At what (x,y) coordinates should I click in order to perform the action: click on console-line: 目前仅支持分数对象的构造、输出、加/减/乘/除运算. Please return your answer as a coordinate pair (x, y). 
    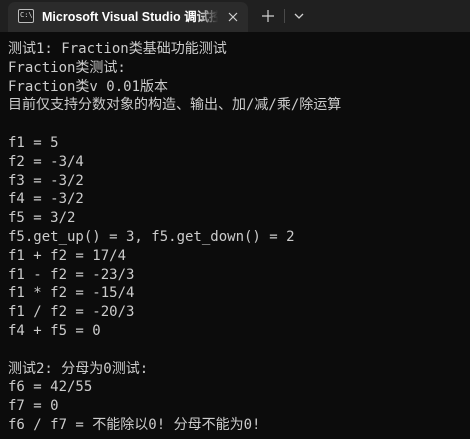
    Looking at the image, I should click on (175, 105).